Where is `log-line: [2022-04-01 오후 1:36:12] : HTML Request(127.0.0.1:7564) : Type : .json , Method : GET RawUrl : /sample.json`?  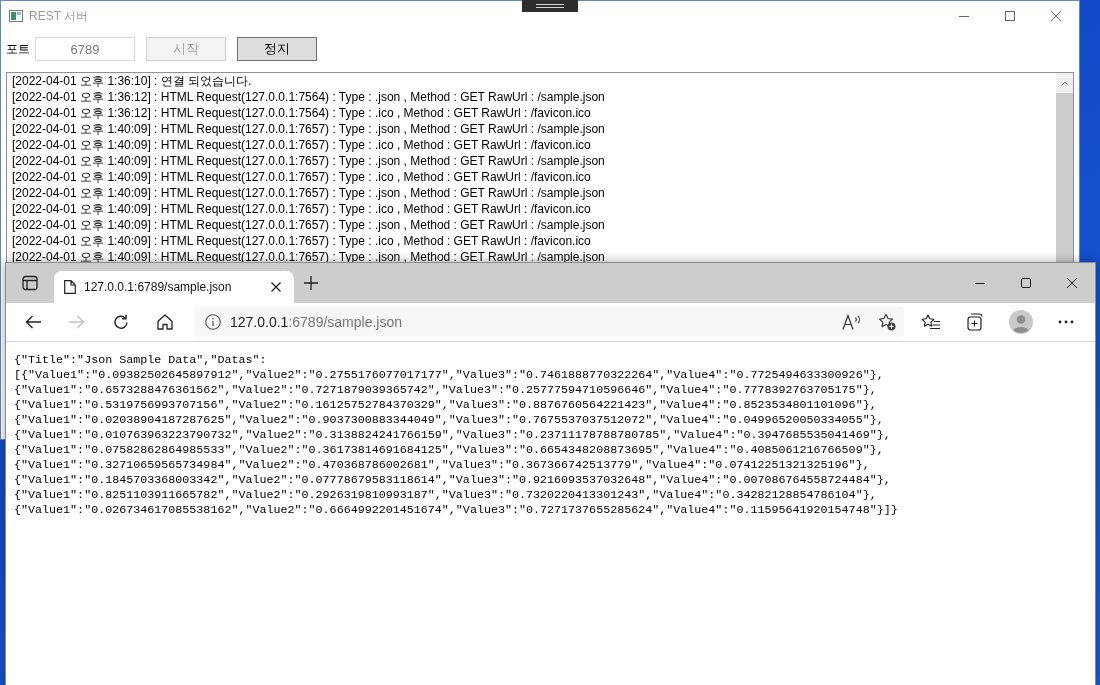
log-line: [2022-04-01 오후 1:36:12] : HTML Request(127.0.0.1:7564) : Type : .json , Method : GET RawUrl : /sample.json is located at coordinates (308, 97).